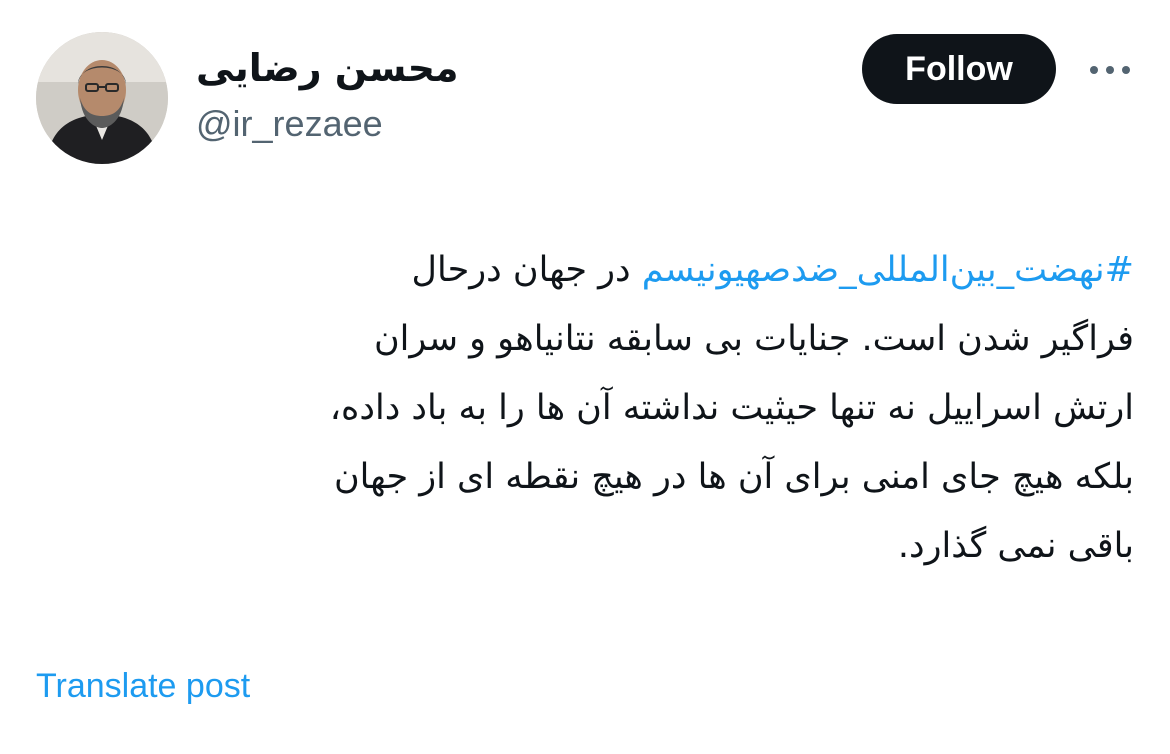 The image size is (1170, 754). I want to click on tweet-line: باقی نمی گذارد., so click(1015, 546).